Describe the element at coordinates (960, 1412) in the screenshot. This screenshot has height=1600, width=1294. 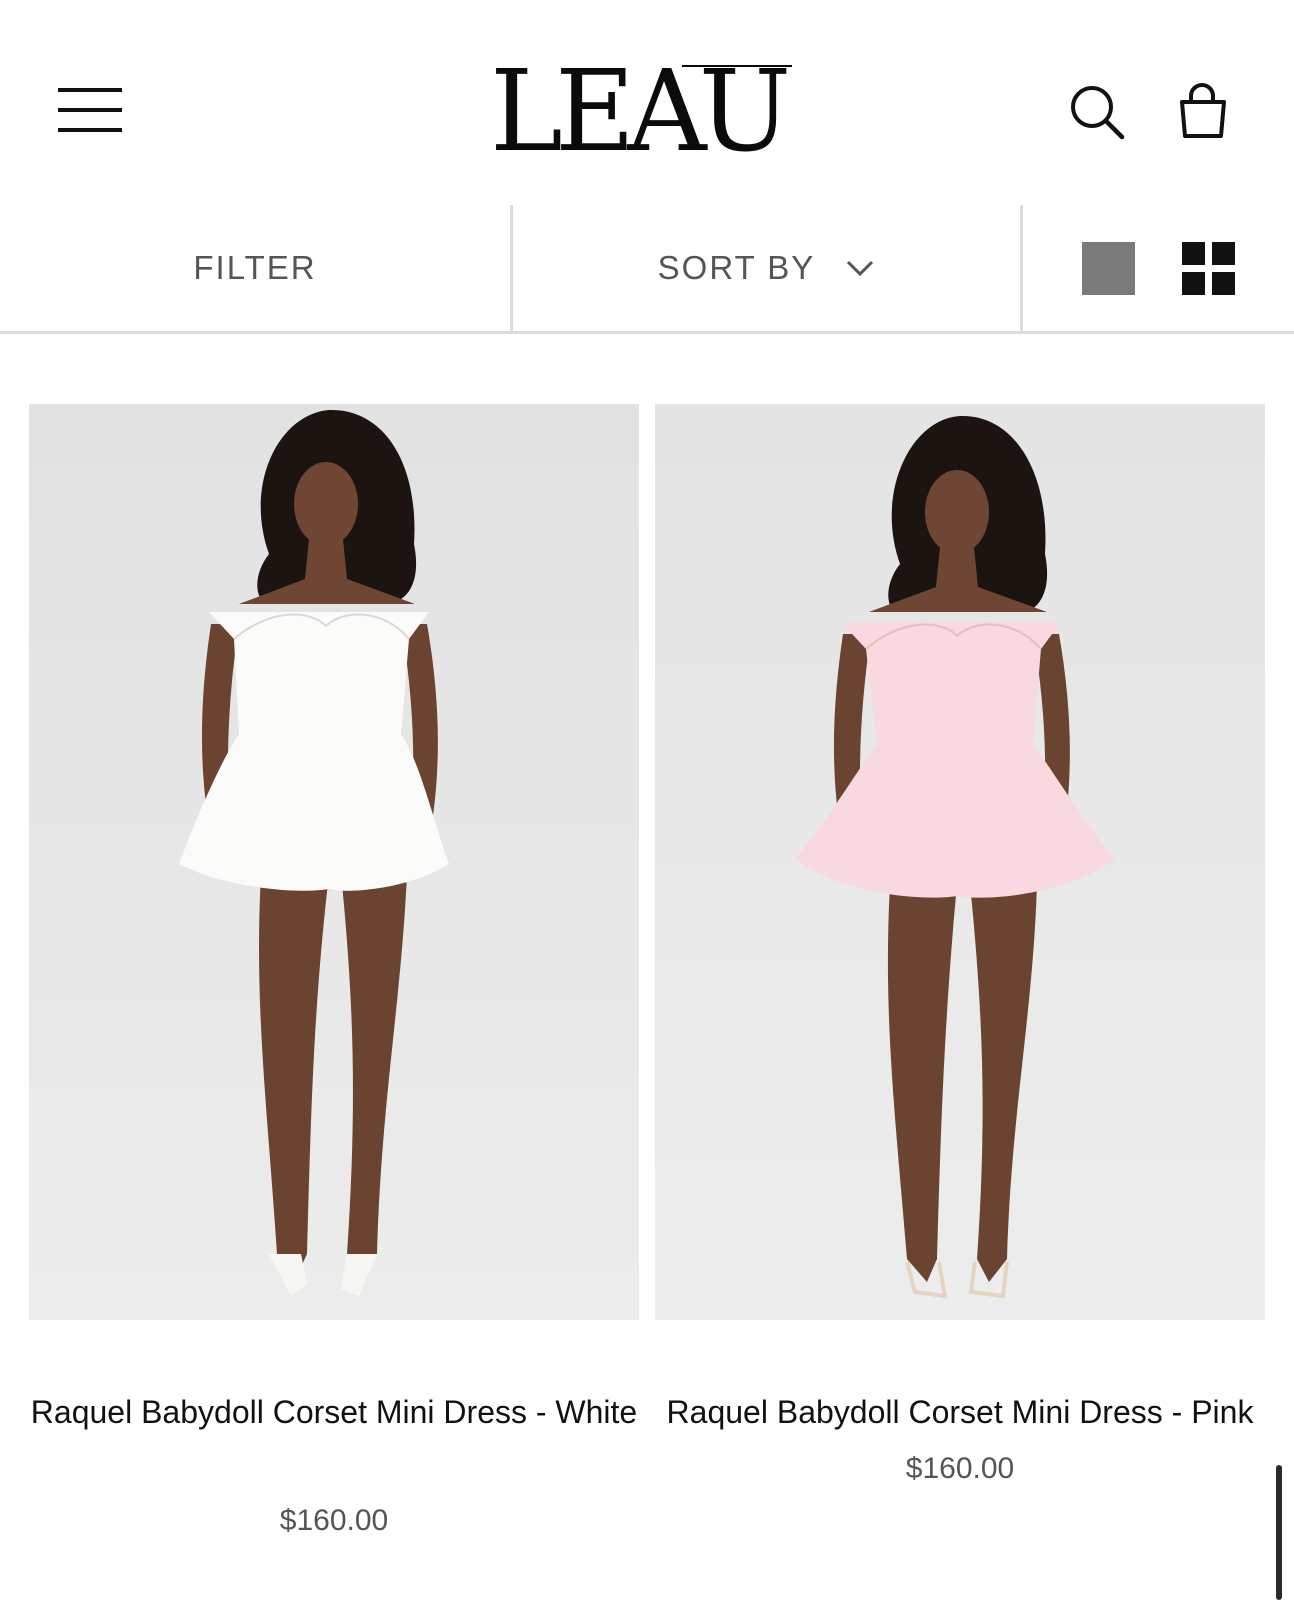
I see `product-name: Raquel Babydoll Corset Mini Dress - Pink` at that location.